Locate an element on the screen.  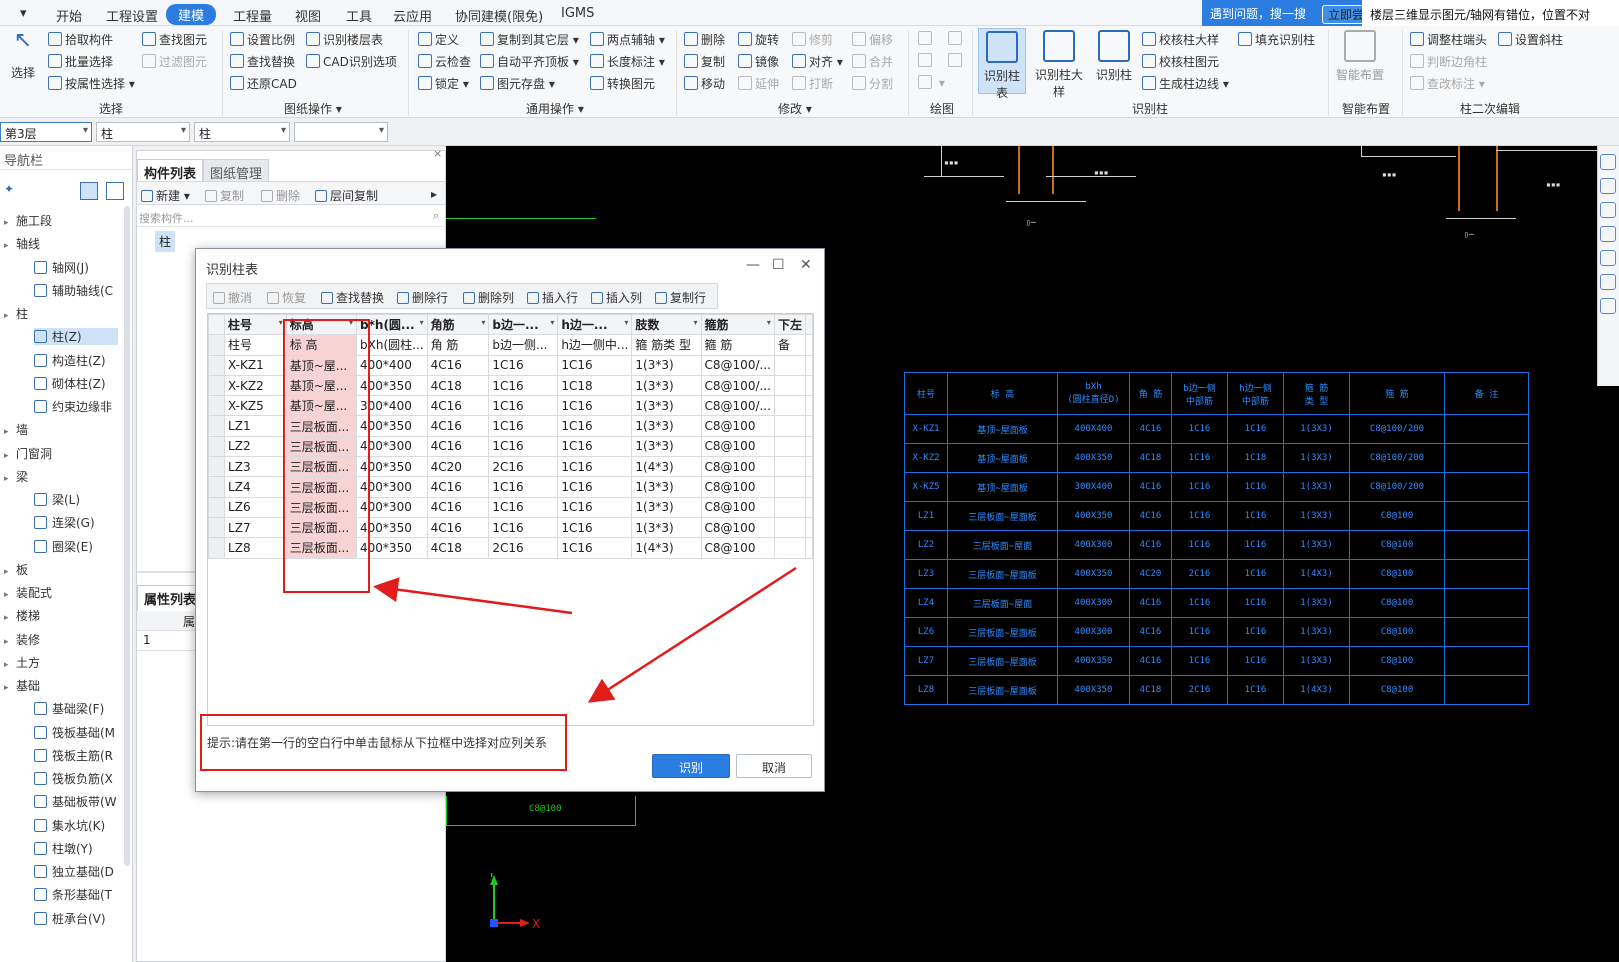
maximize-icon: ☐ is located at coordinates (778, 265).